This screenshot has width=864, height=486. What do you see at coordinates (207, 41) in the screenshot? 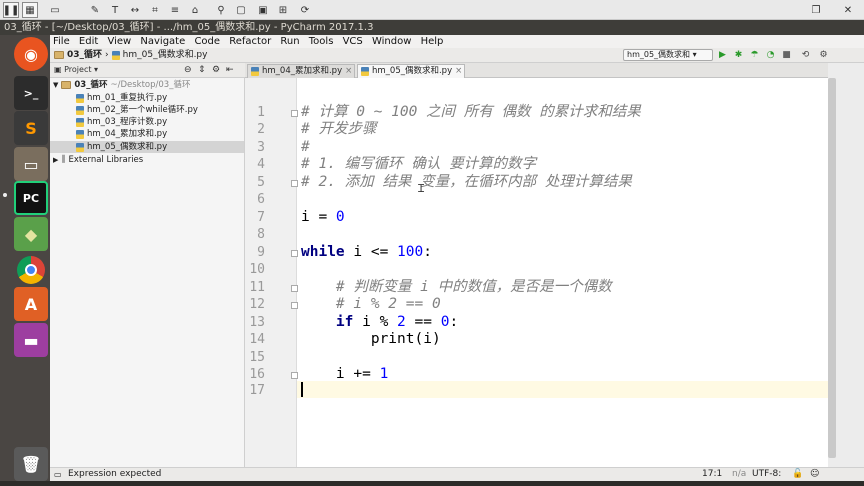
I see `menu-code: Code` at bounding box center [207, 41].